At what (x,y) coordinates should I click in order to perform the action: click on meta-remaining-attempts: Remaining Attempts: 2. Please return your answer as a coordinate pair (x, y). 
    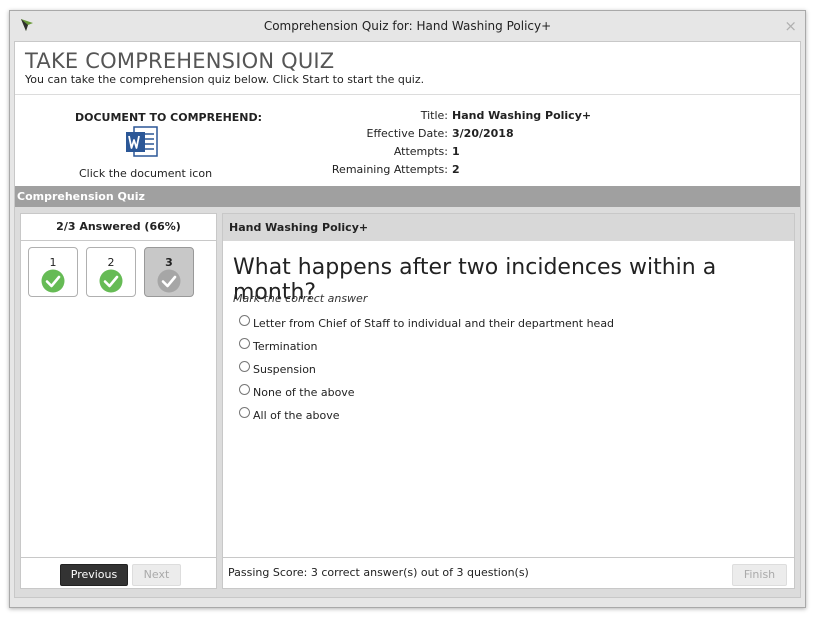
    Looking at the image, I should click on (465, 172).